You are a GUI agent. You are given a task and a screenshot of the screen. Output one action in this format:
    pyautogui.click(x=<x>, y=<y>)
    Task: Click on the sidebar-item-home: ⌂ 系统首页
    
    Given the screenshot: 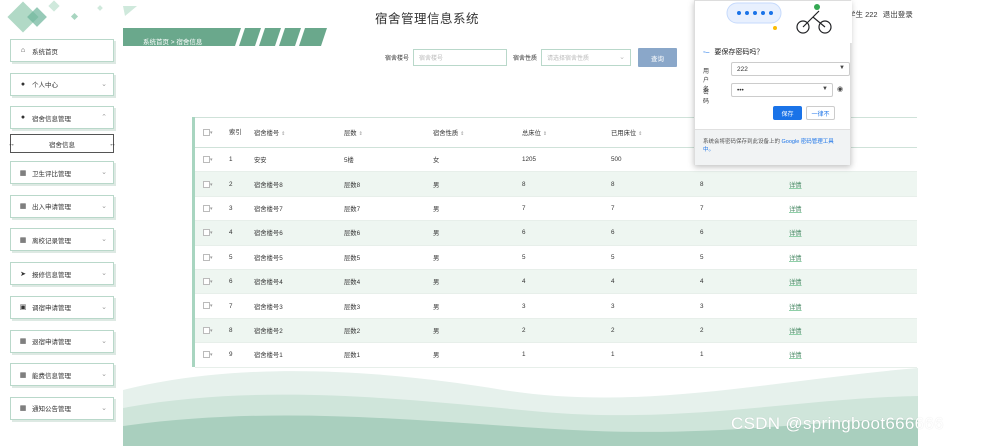 What is the action you would take?
    pyautogui.click(x=62, y=50)
    